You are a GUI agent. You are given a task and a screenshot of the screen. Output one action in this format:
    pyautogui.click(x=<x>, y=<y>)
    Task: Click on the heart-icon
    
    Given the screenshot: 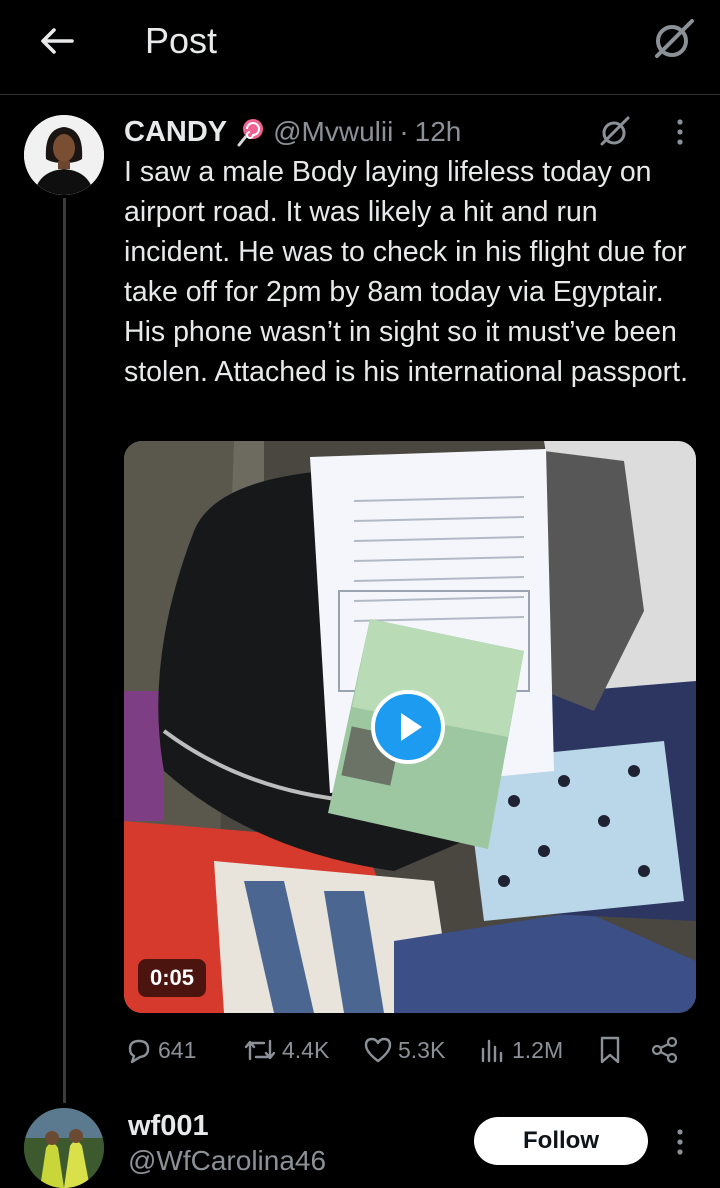 What is the action you would take?
    pyautogui.click(x=378, y=1050)
    